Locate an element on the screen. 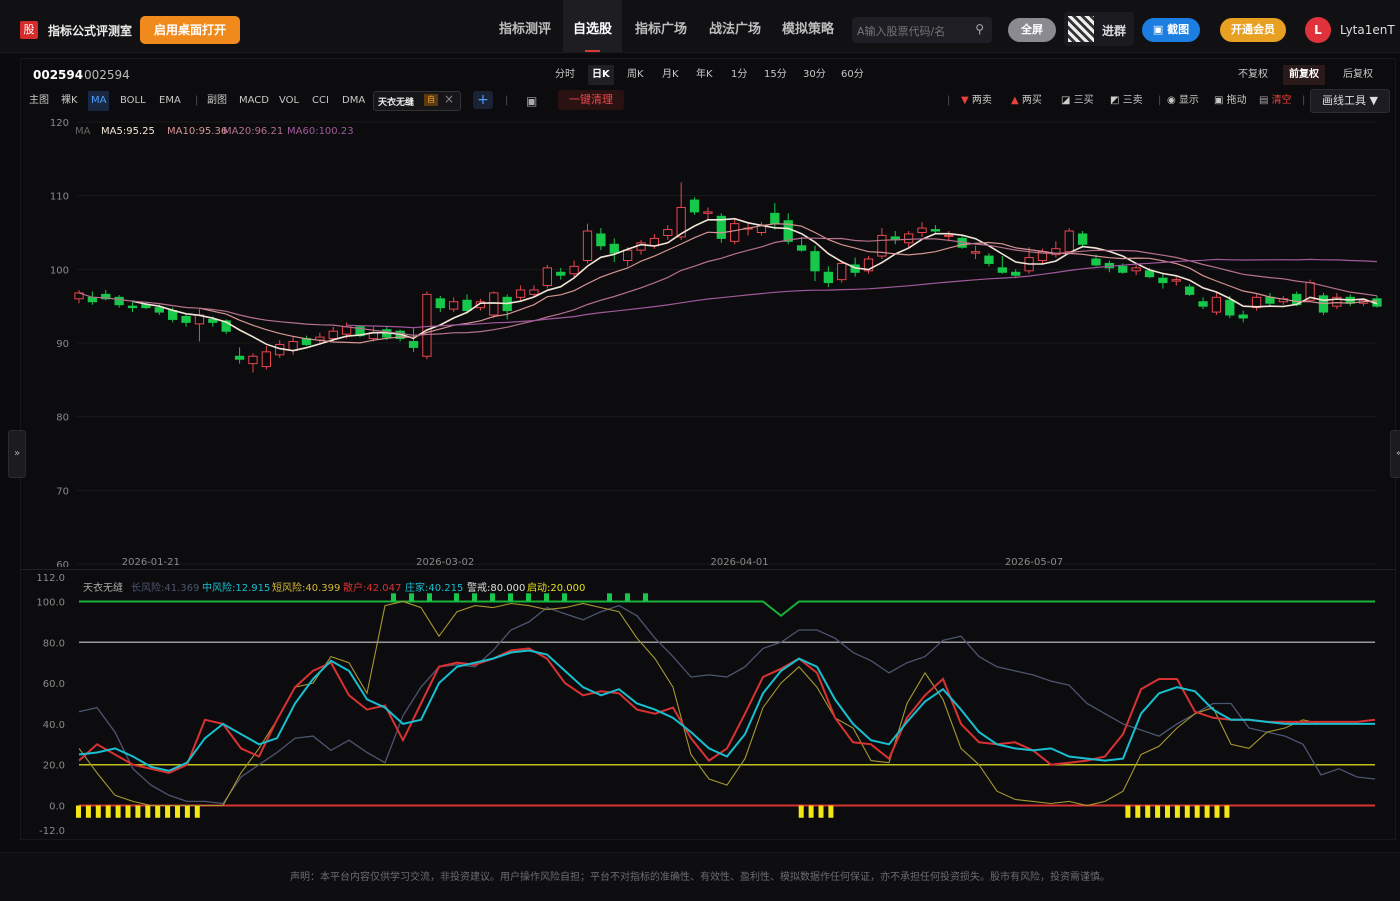 The height and width of the screenshot is (901, 1400). period-tab-intraday: 分时 is located at coordinates (565, 75).